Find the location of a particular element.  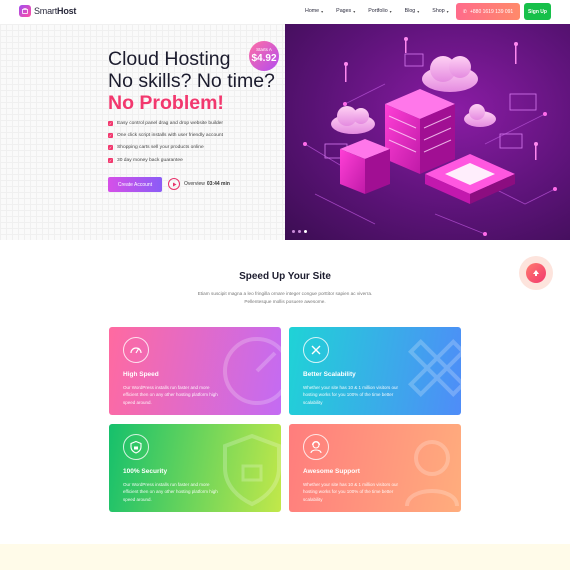

menu-item-portfolio: Portfolio ▾ is located at coordinates (379, 11).